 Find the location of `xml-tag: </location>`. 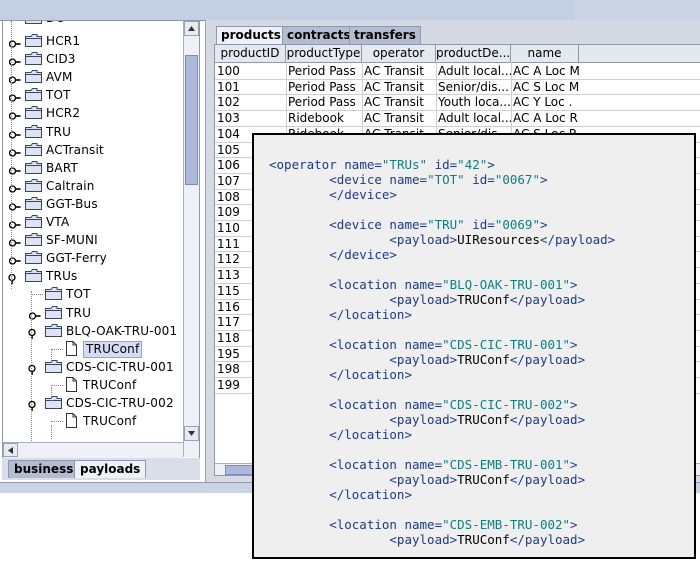

xml-tag: </location> is located at coordinates (340, 314).